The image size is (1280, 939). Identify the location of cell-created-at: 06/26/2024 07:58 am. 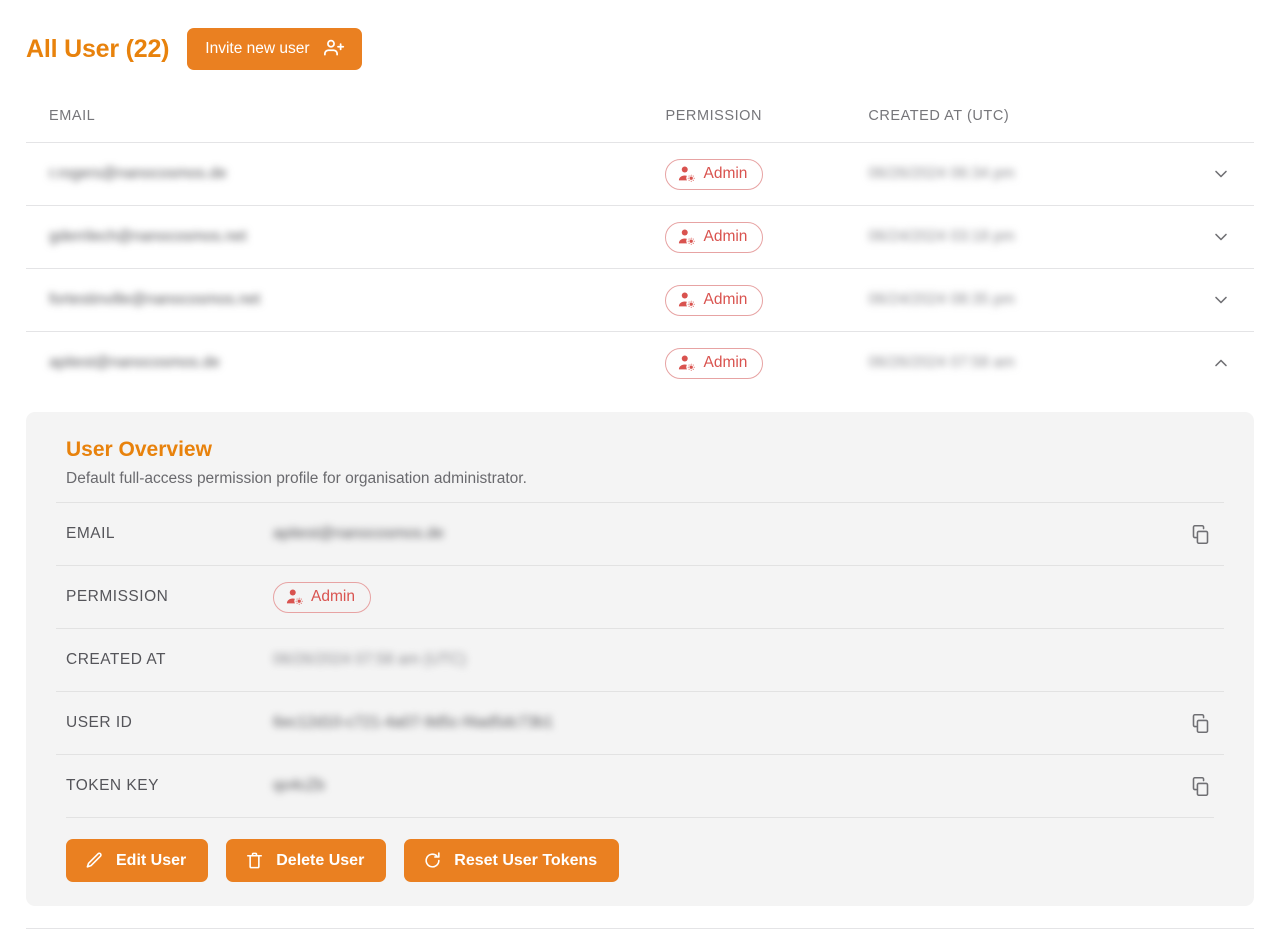
(1028, 363).